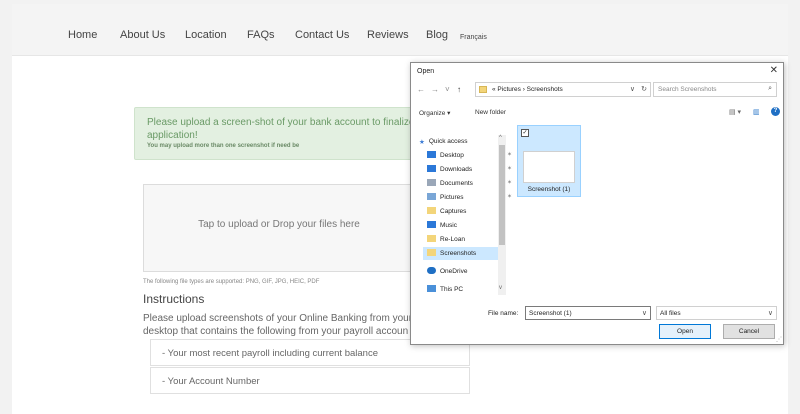 The image size is (800, 414). Describe the element at coordinates (503, 313) in the screenshot. I see `file-name-label: File name:` at that location.